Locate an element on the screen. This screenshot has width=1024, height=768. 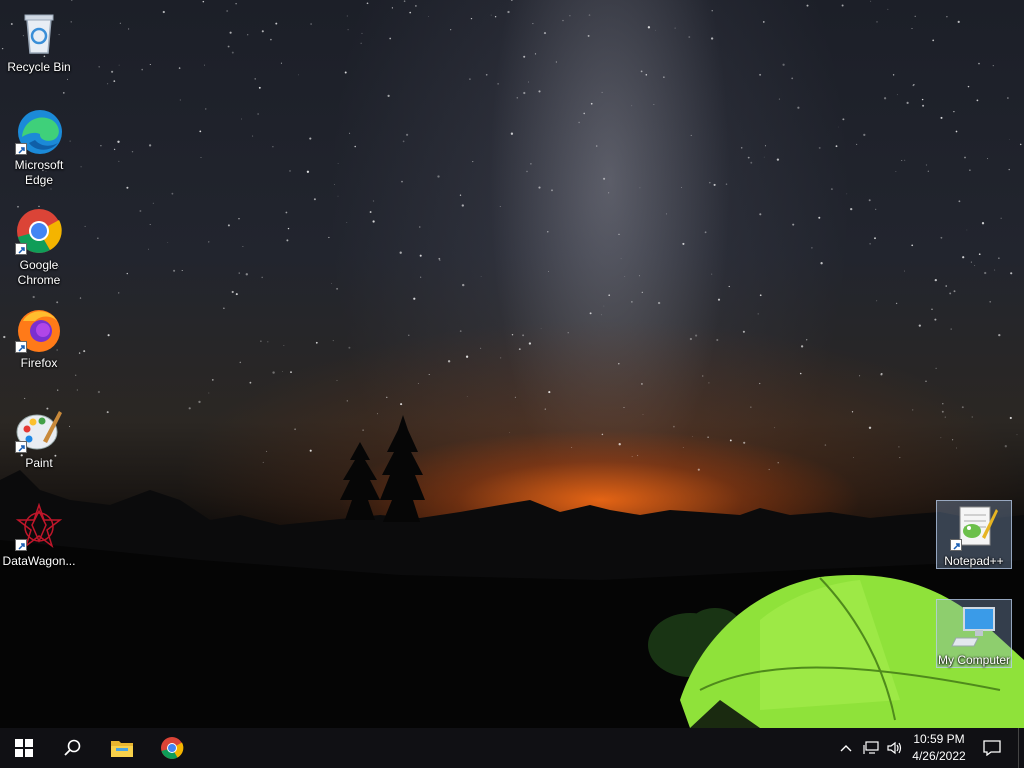
search-button is located at coordinates (72, 748).